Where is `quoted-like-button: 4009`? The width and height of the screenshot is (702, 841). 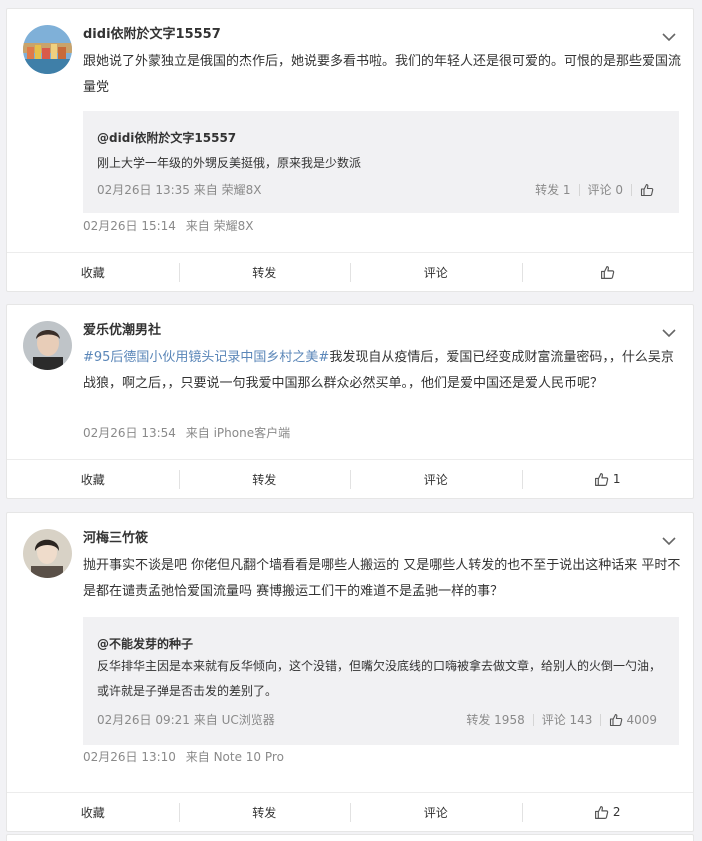
quoted-like-button: 4009 is located at coordinates (633, 720).